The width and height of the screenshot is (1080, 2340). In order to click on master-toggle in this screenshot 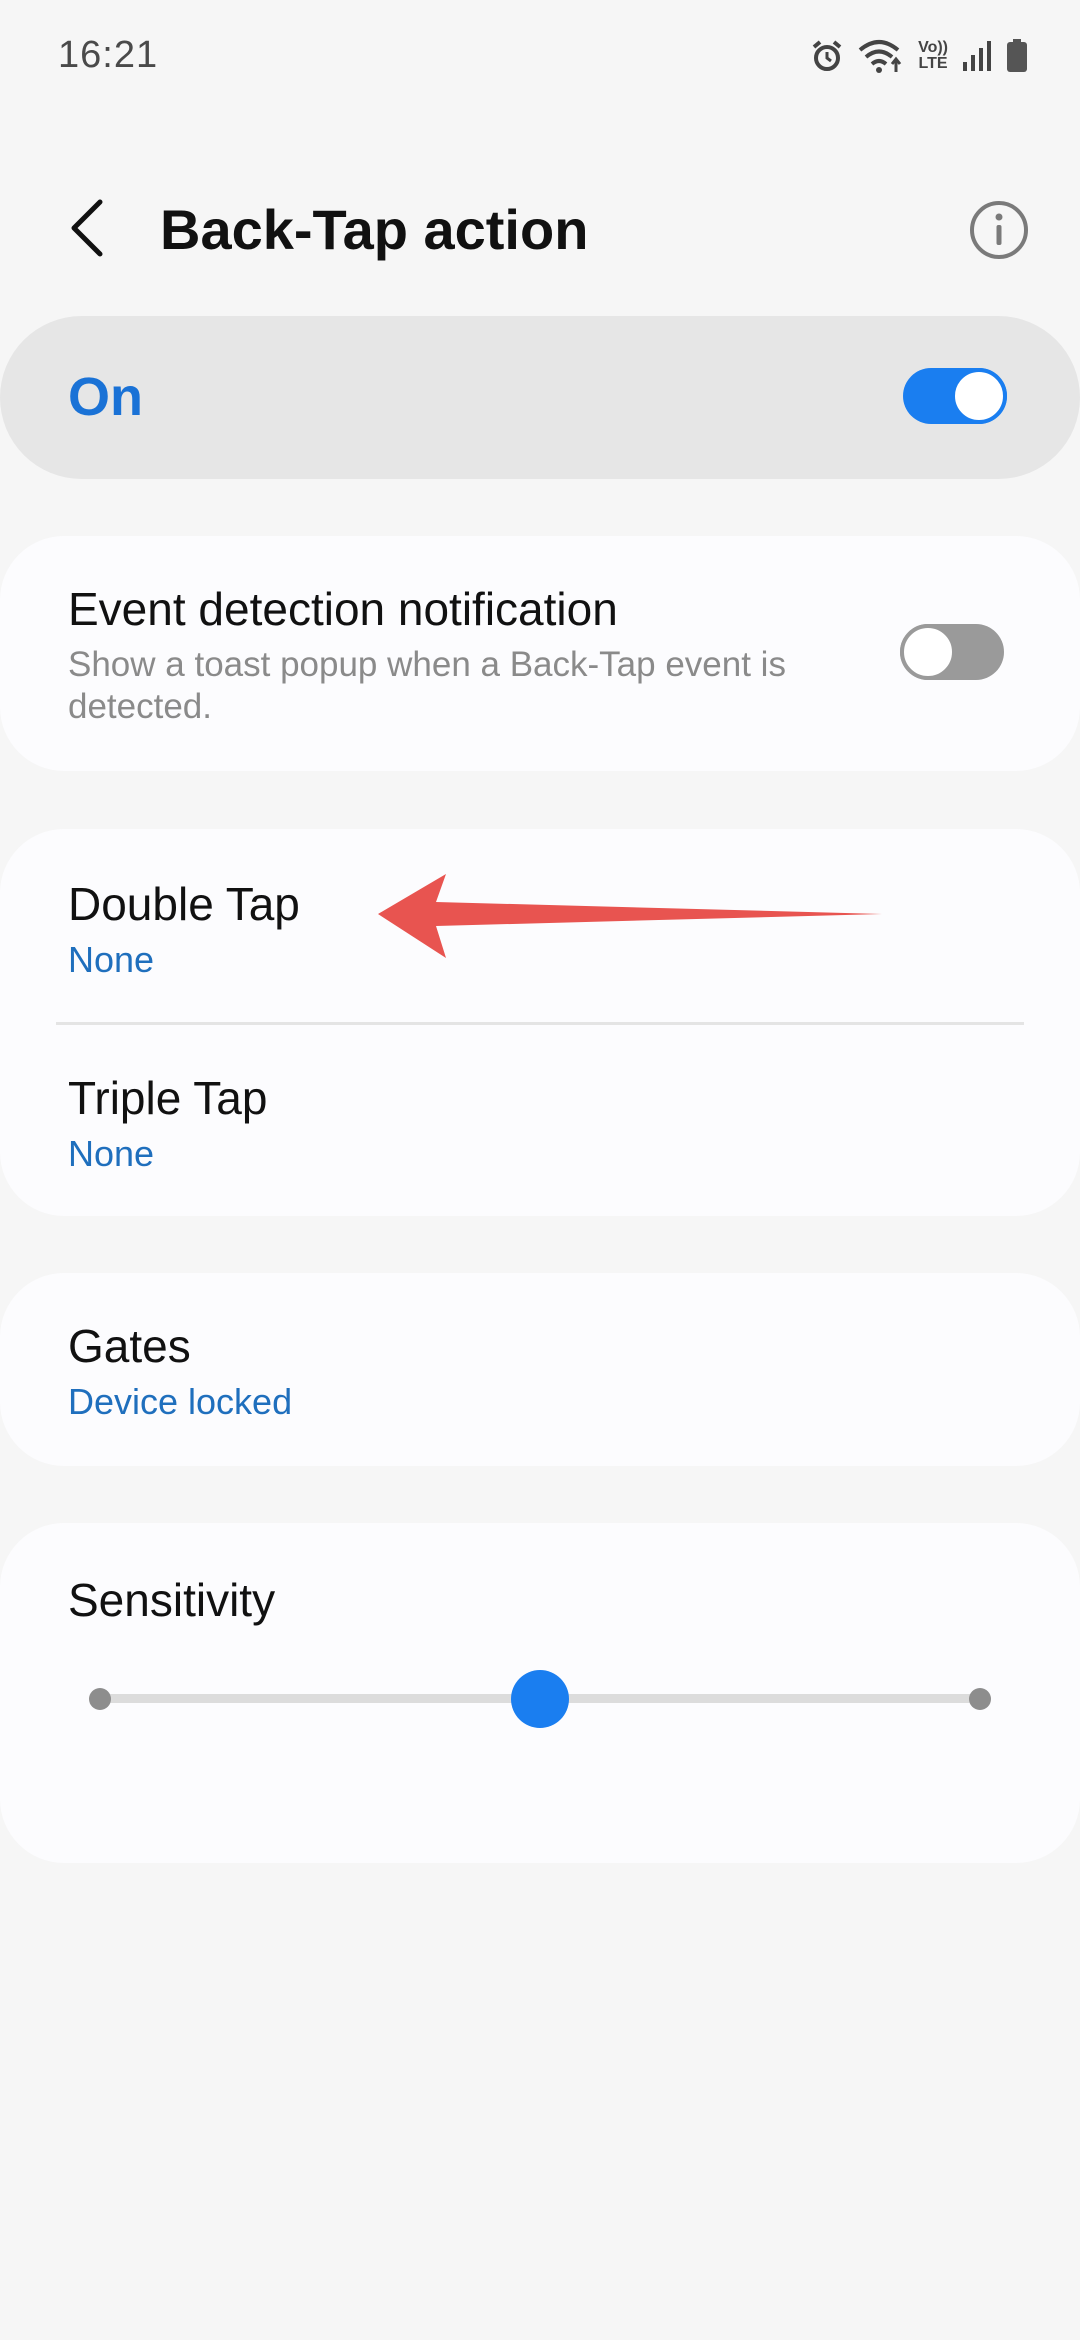, I will do `click(955, 396)`.